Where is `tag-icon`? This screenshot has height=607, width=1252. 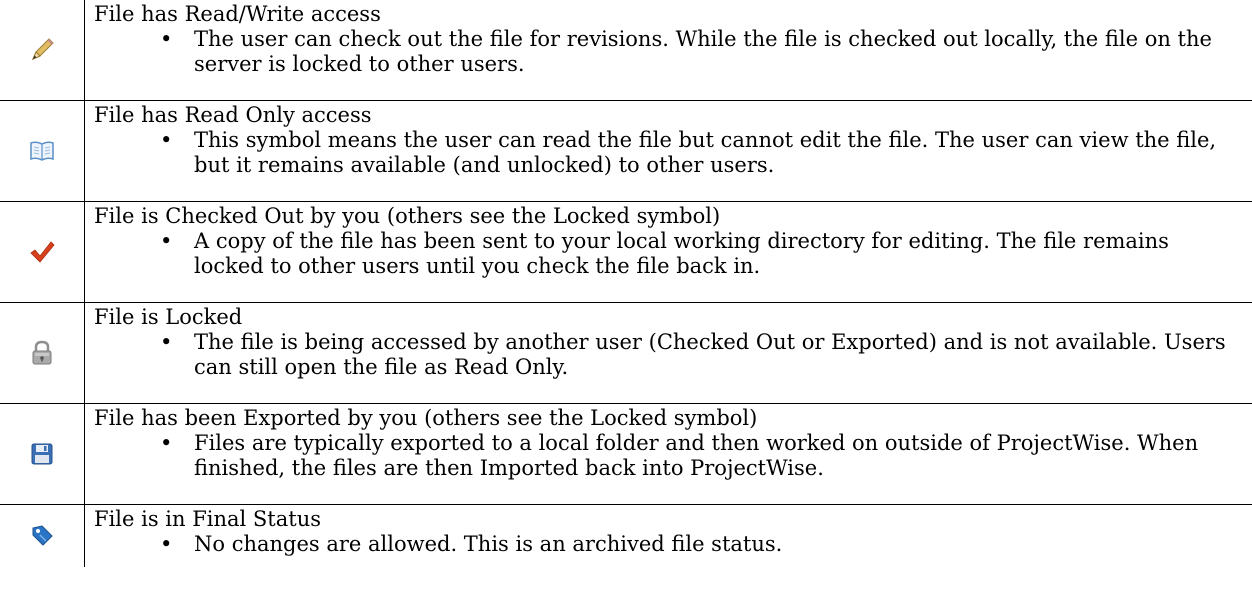 tag-icon is located at coordinates (42, 536).